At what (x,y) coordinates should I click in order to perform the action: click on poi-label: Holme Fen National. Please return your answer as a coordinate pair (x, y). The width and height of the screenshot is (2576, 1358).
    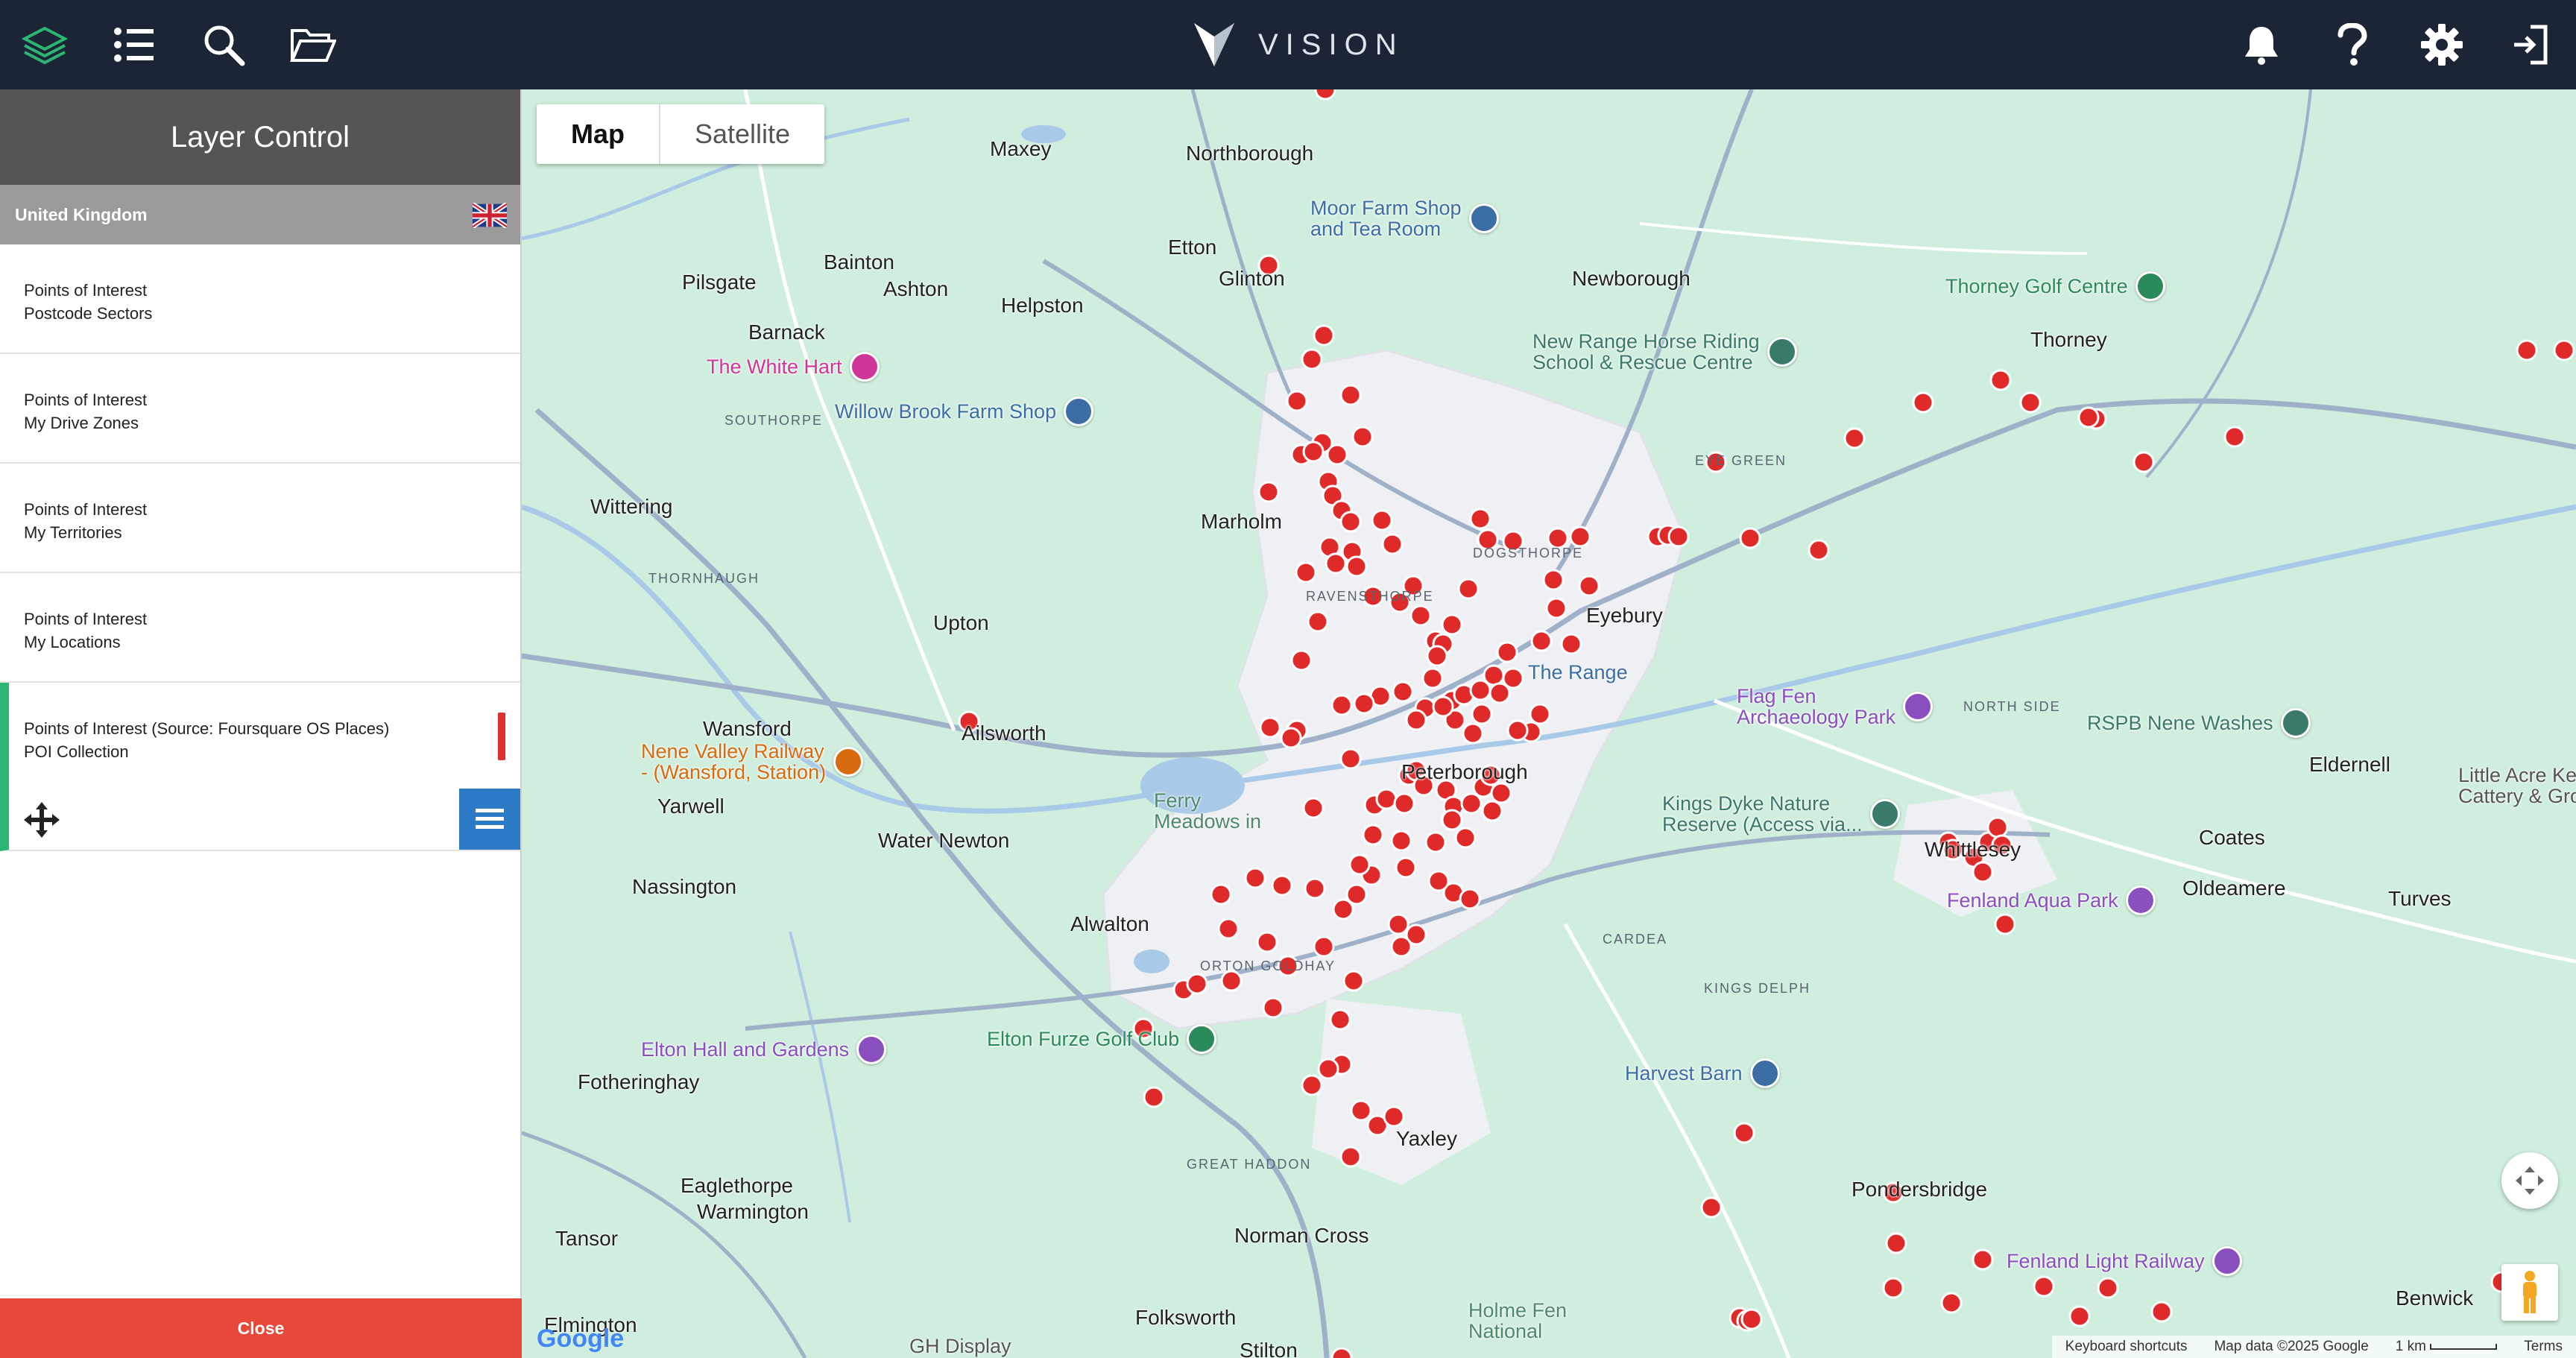
    Looking at the image, I should click on (1517, 1321).